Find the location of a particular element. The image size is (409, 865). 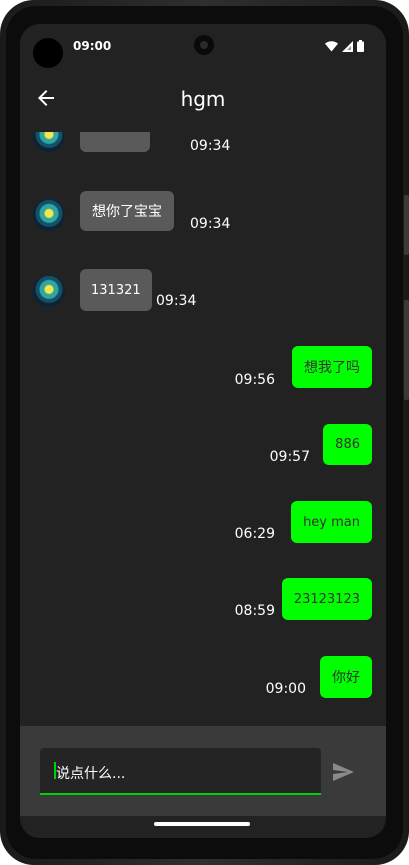

status-bar: 09:00 is located at coordinates (203, 46).